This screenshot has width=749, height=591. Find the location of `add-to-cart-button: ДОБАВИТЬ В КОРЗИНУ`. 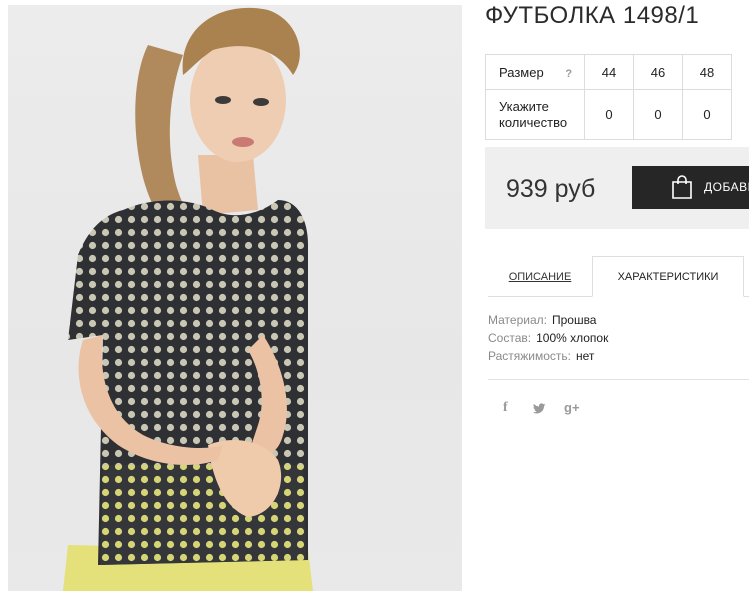

add-to-cart-button: ДОБАВИТЬ В КОРЗИНУ is located at coordinates (690, 187).